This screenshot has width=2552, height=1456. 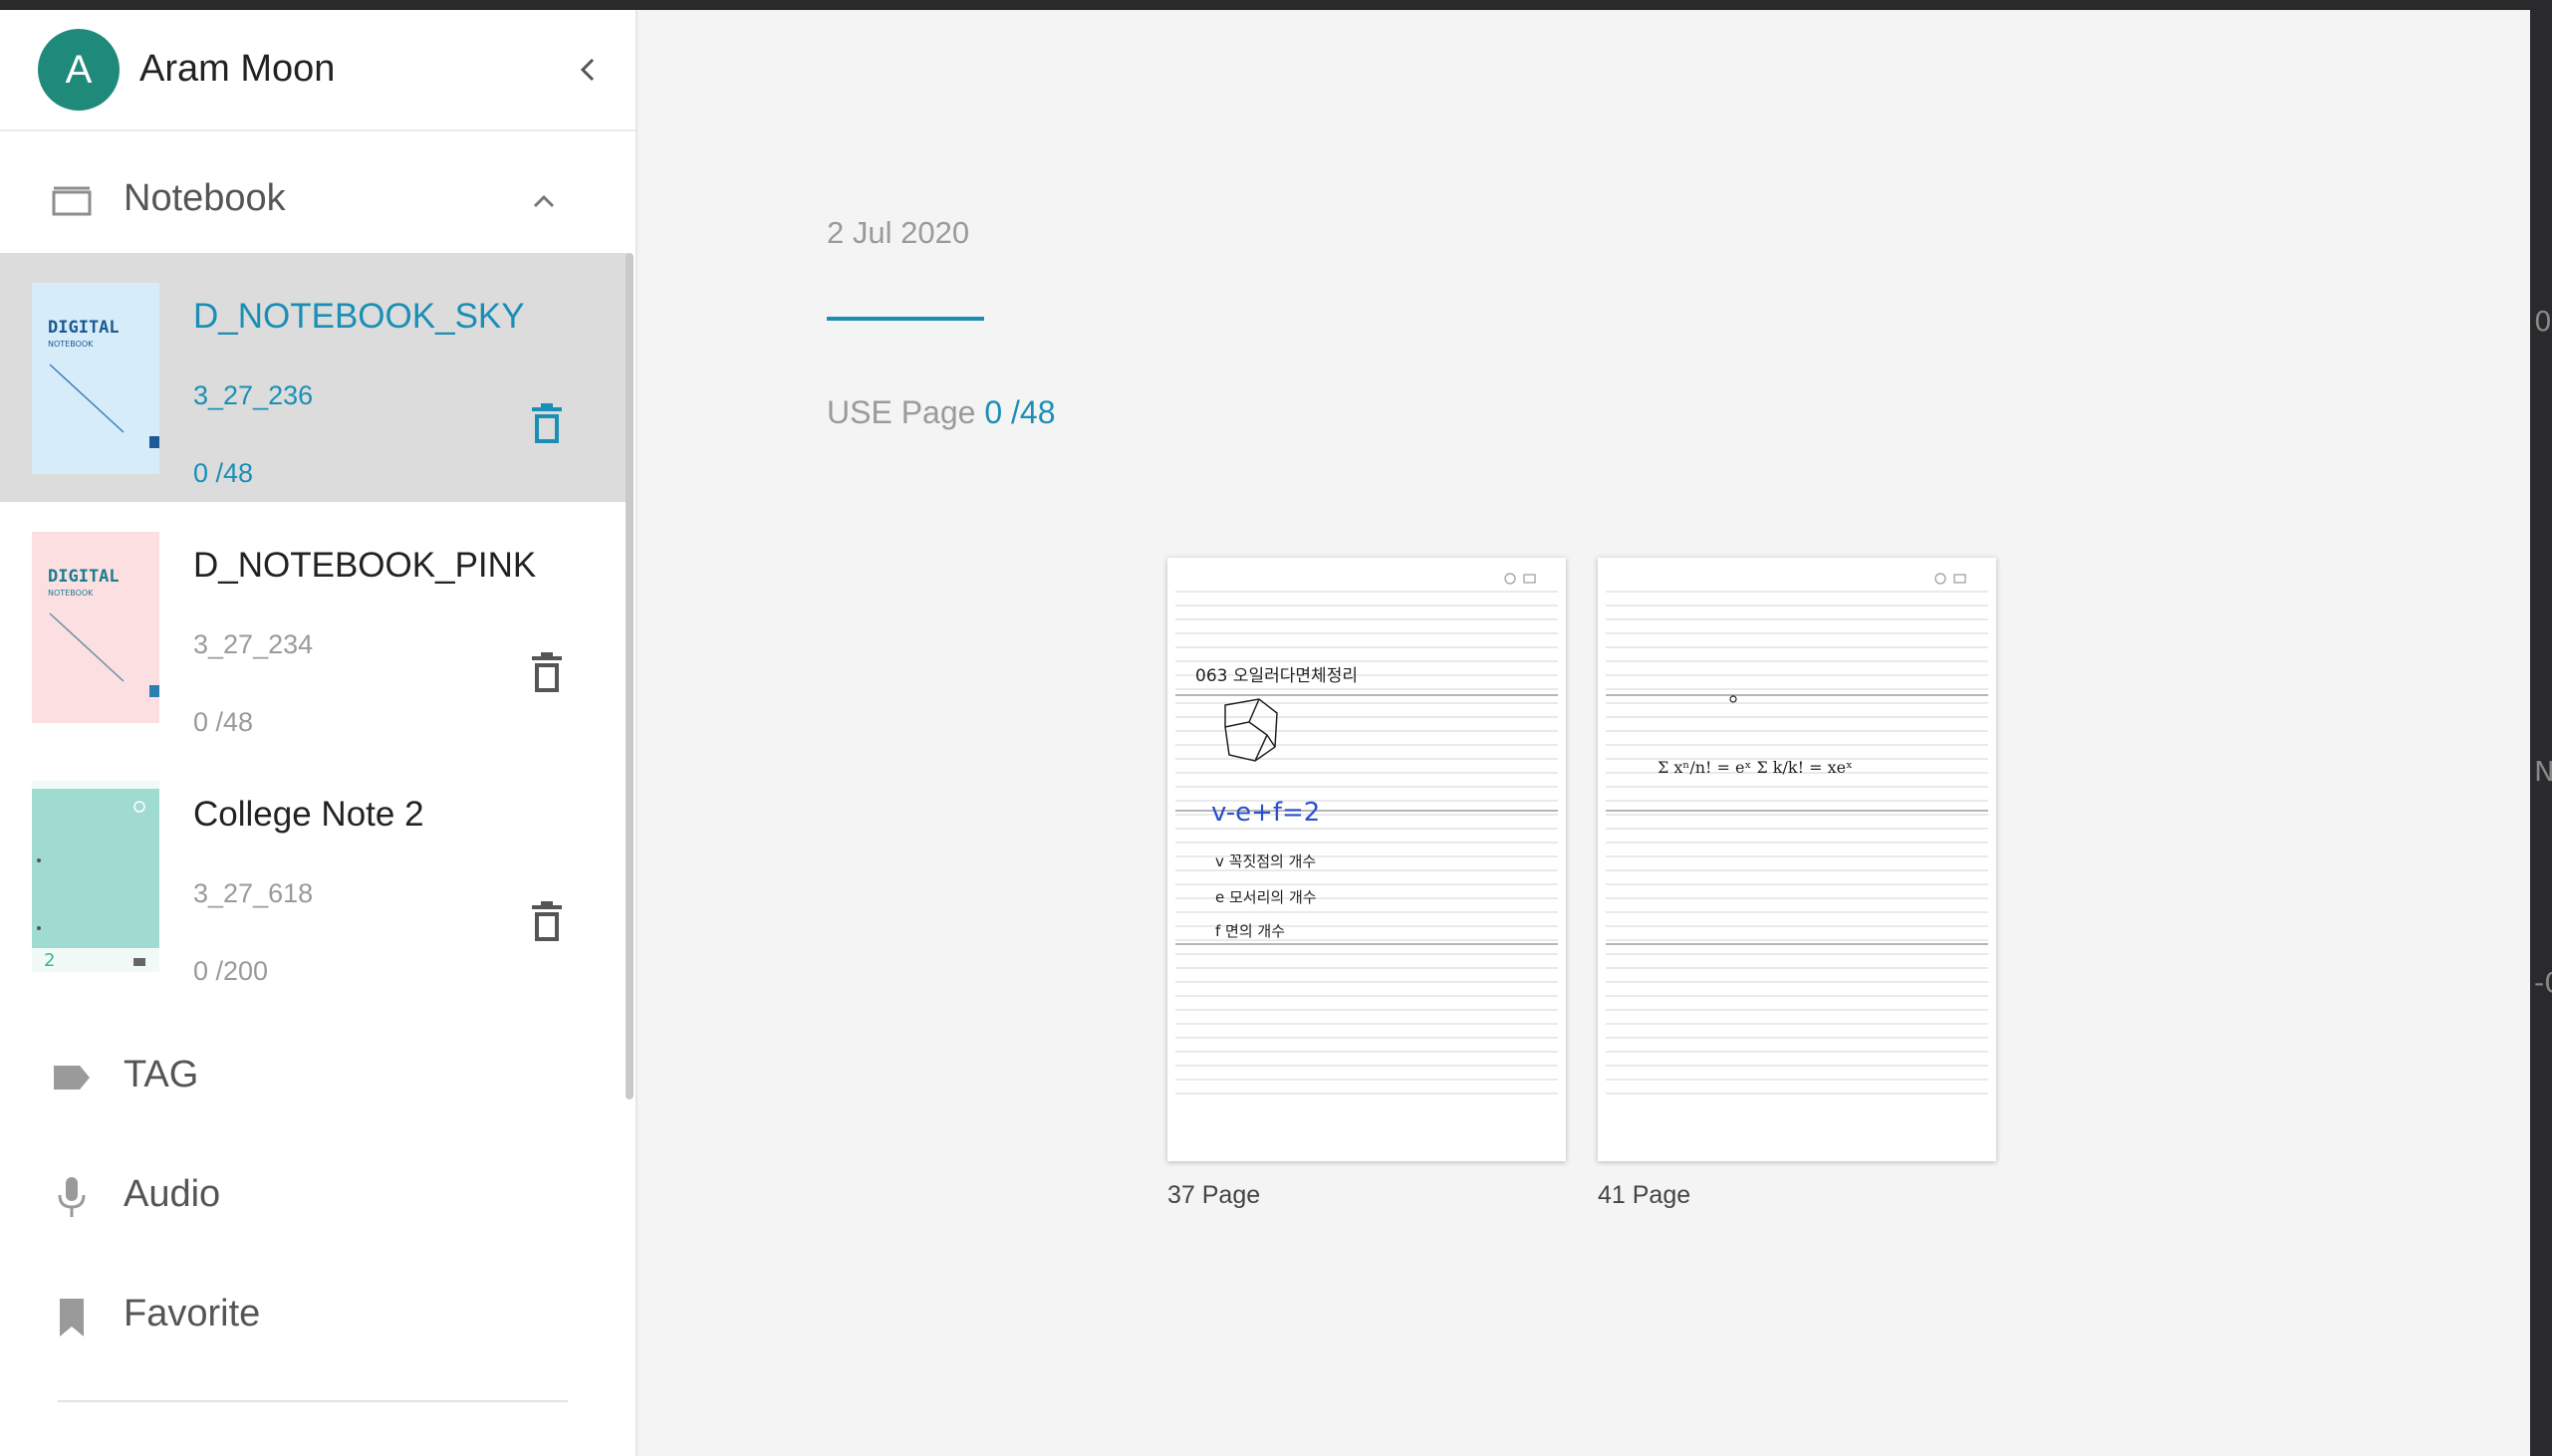 I want to click on edge-mark: N, so click(x=2543, y=771).